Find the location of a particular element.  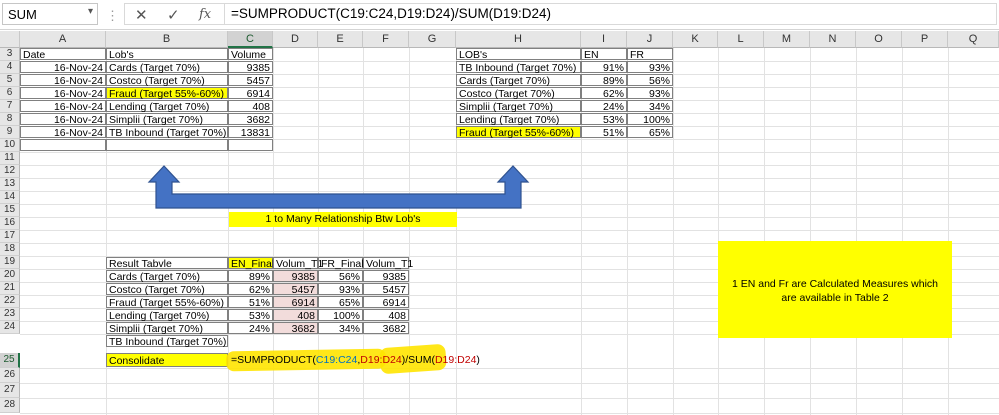

column-header-k: K is located at coordinates (695, 39).